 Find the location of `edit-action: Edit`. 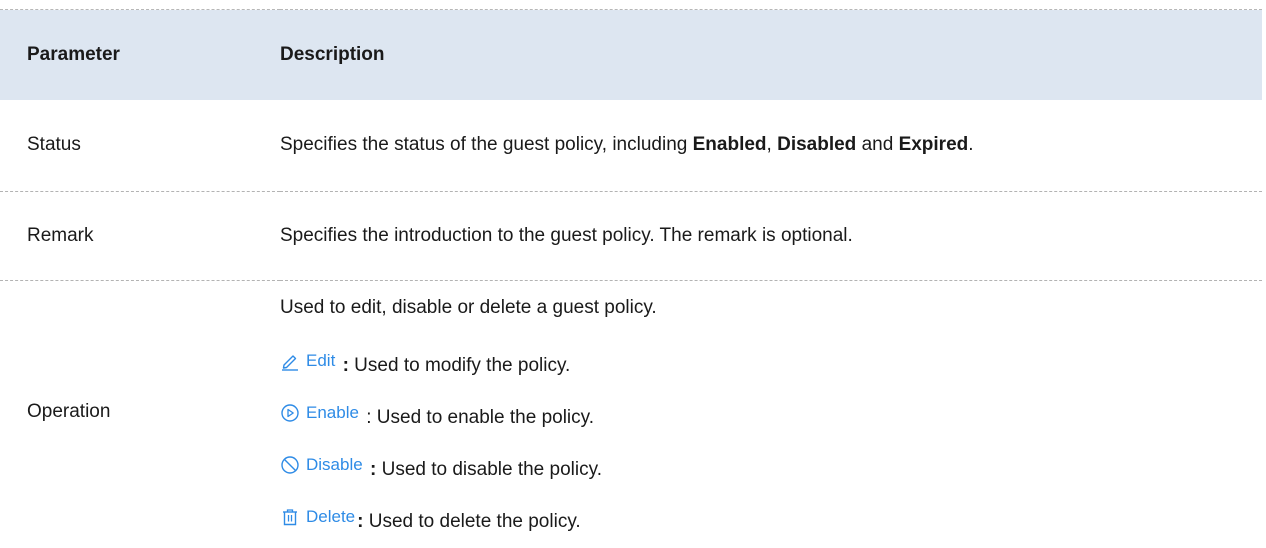

edit-action: Edit is located at coordinates (307, 361).